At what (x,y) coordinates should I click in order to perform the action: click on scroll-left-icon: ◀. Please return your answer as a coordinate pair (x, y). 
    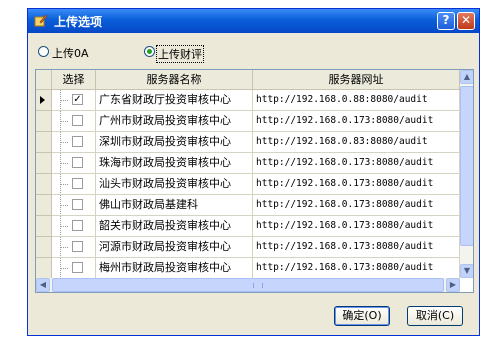
    Looking at the image, I should click on (43, 285).